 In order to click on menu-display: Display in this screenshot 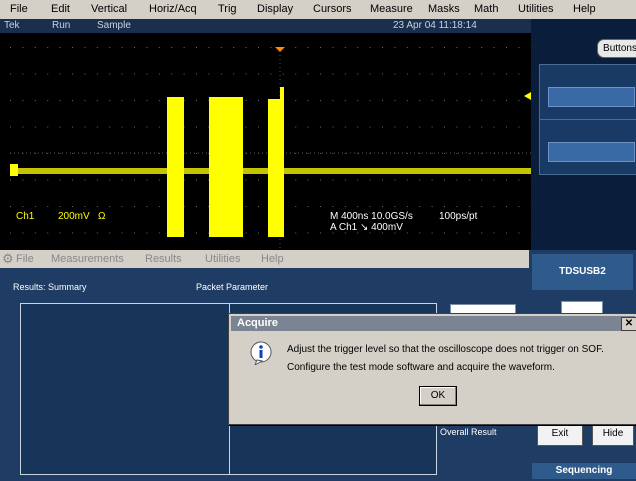, I will do `click(275, 9)`.